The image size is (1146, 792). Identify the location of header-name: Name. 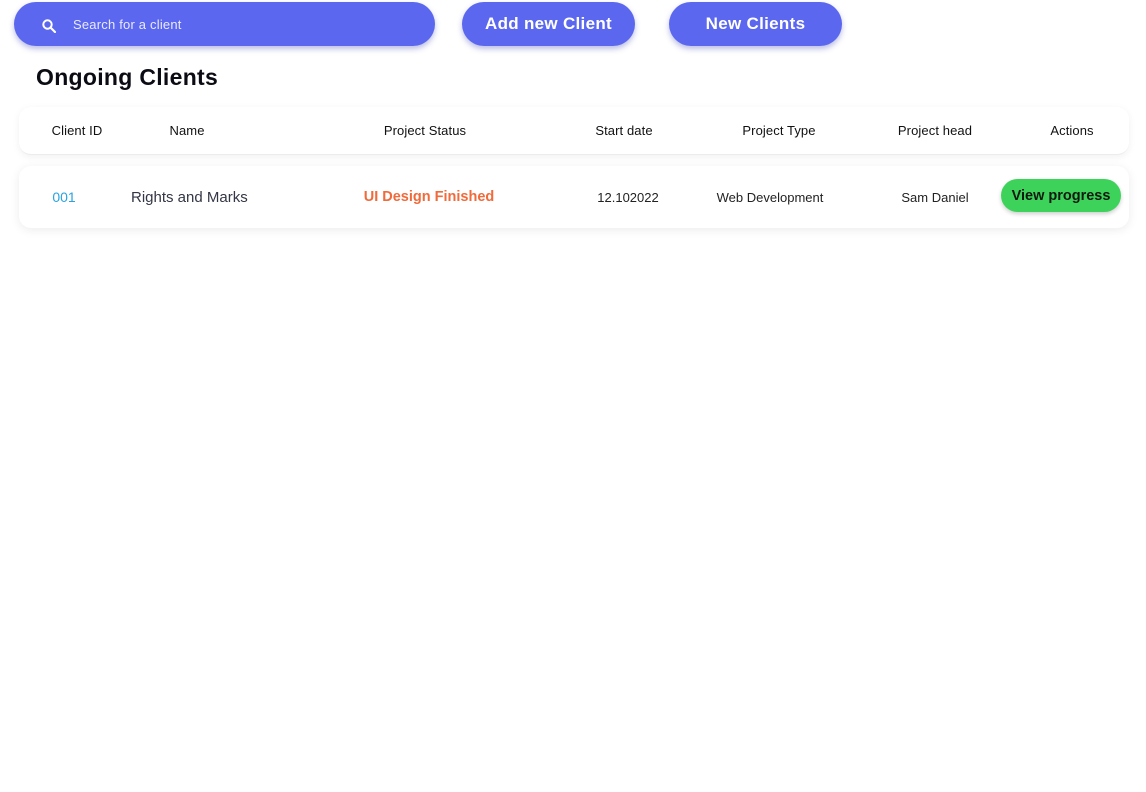
(187, 130).